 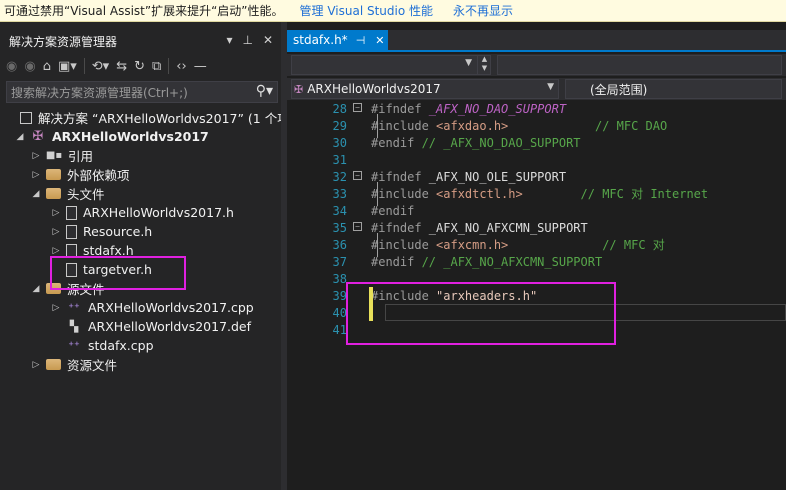 I want to click on toolbar-more-icon: —, so click(x=200, y=66).